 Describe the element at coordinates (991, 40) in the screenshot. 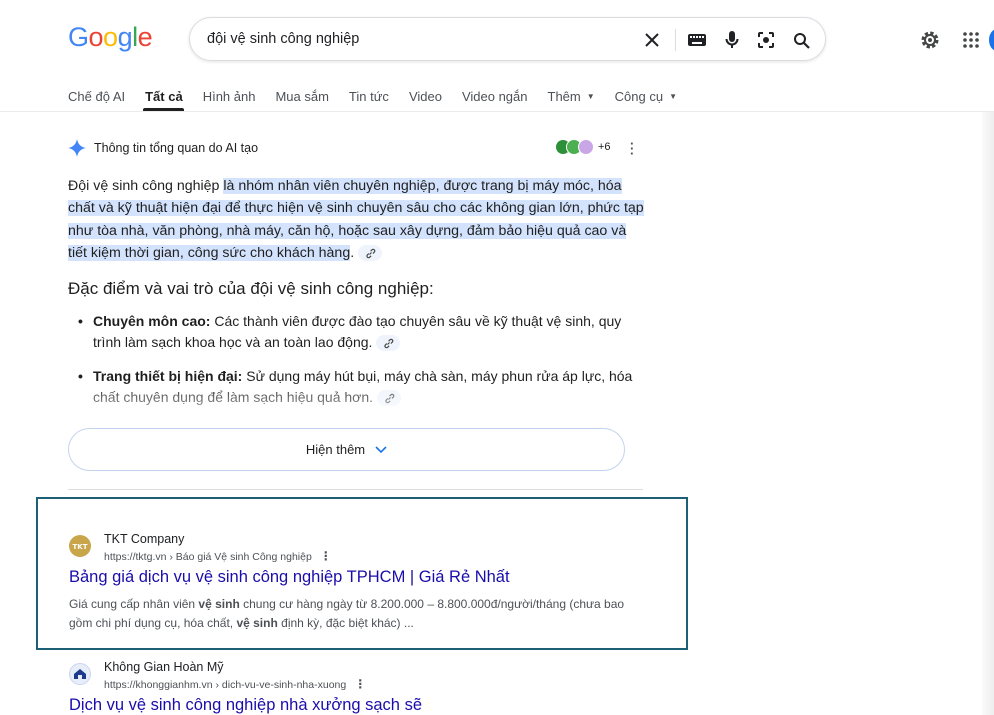

I see `avatar` at that location.